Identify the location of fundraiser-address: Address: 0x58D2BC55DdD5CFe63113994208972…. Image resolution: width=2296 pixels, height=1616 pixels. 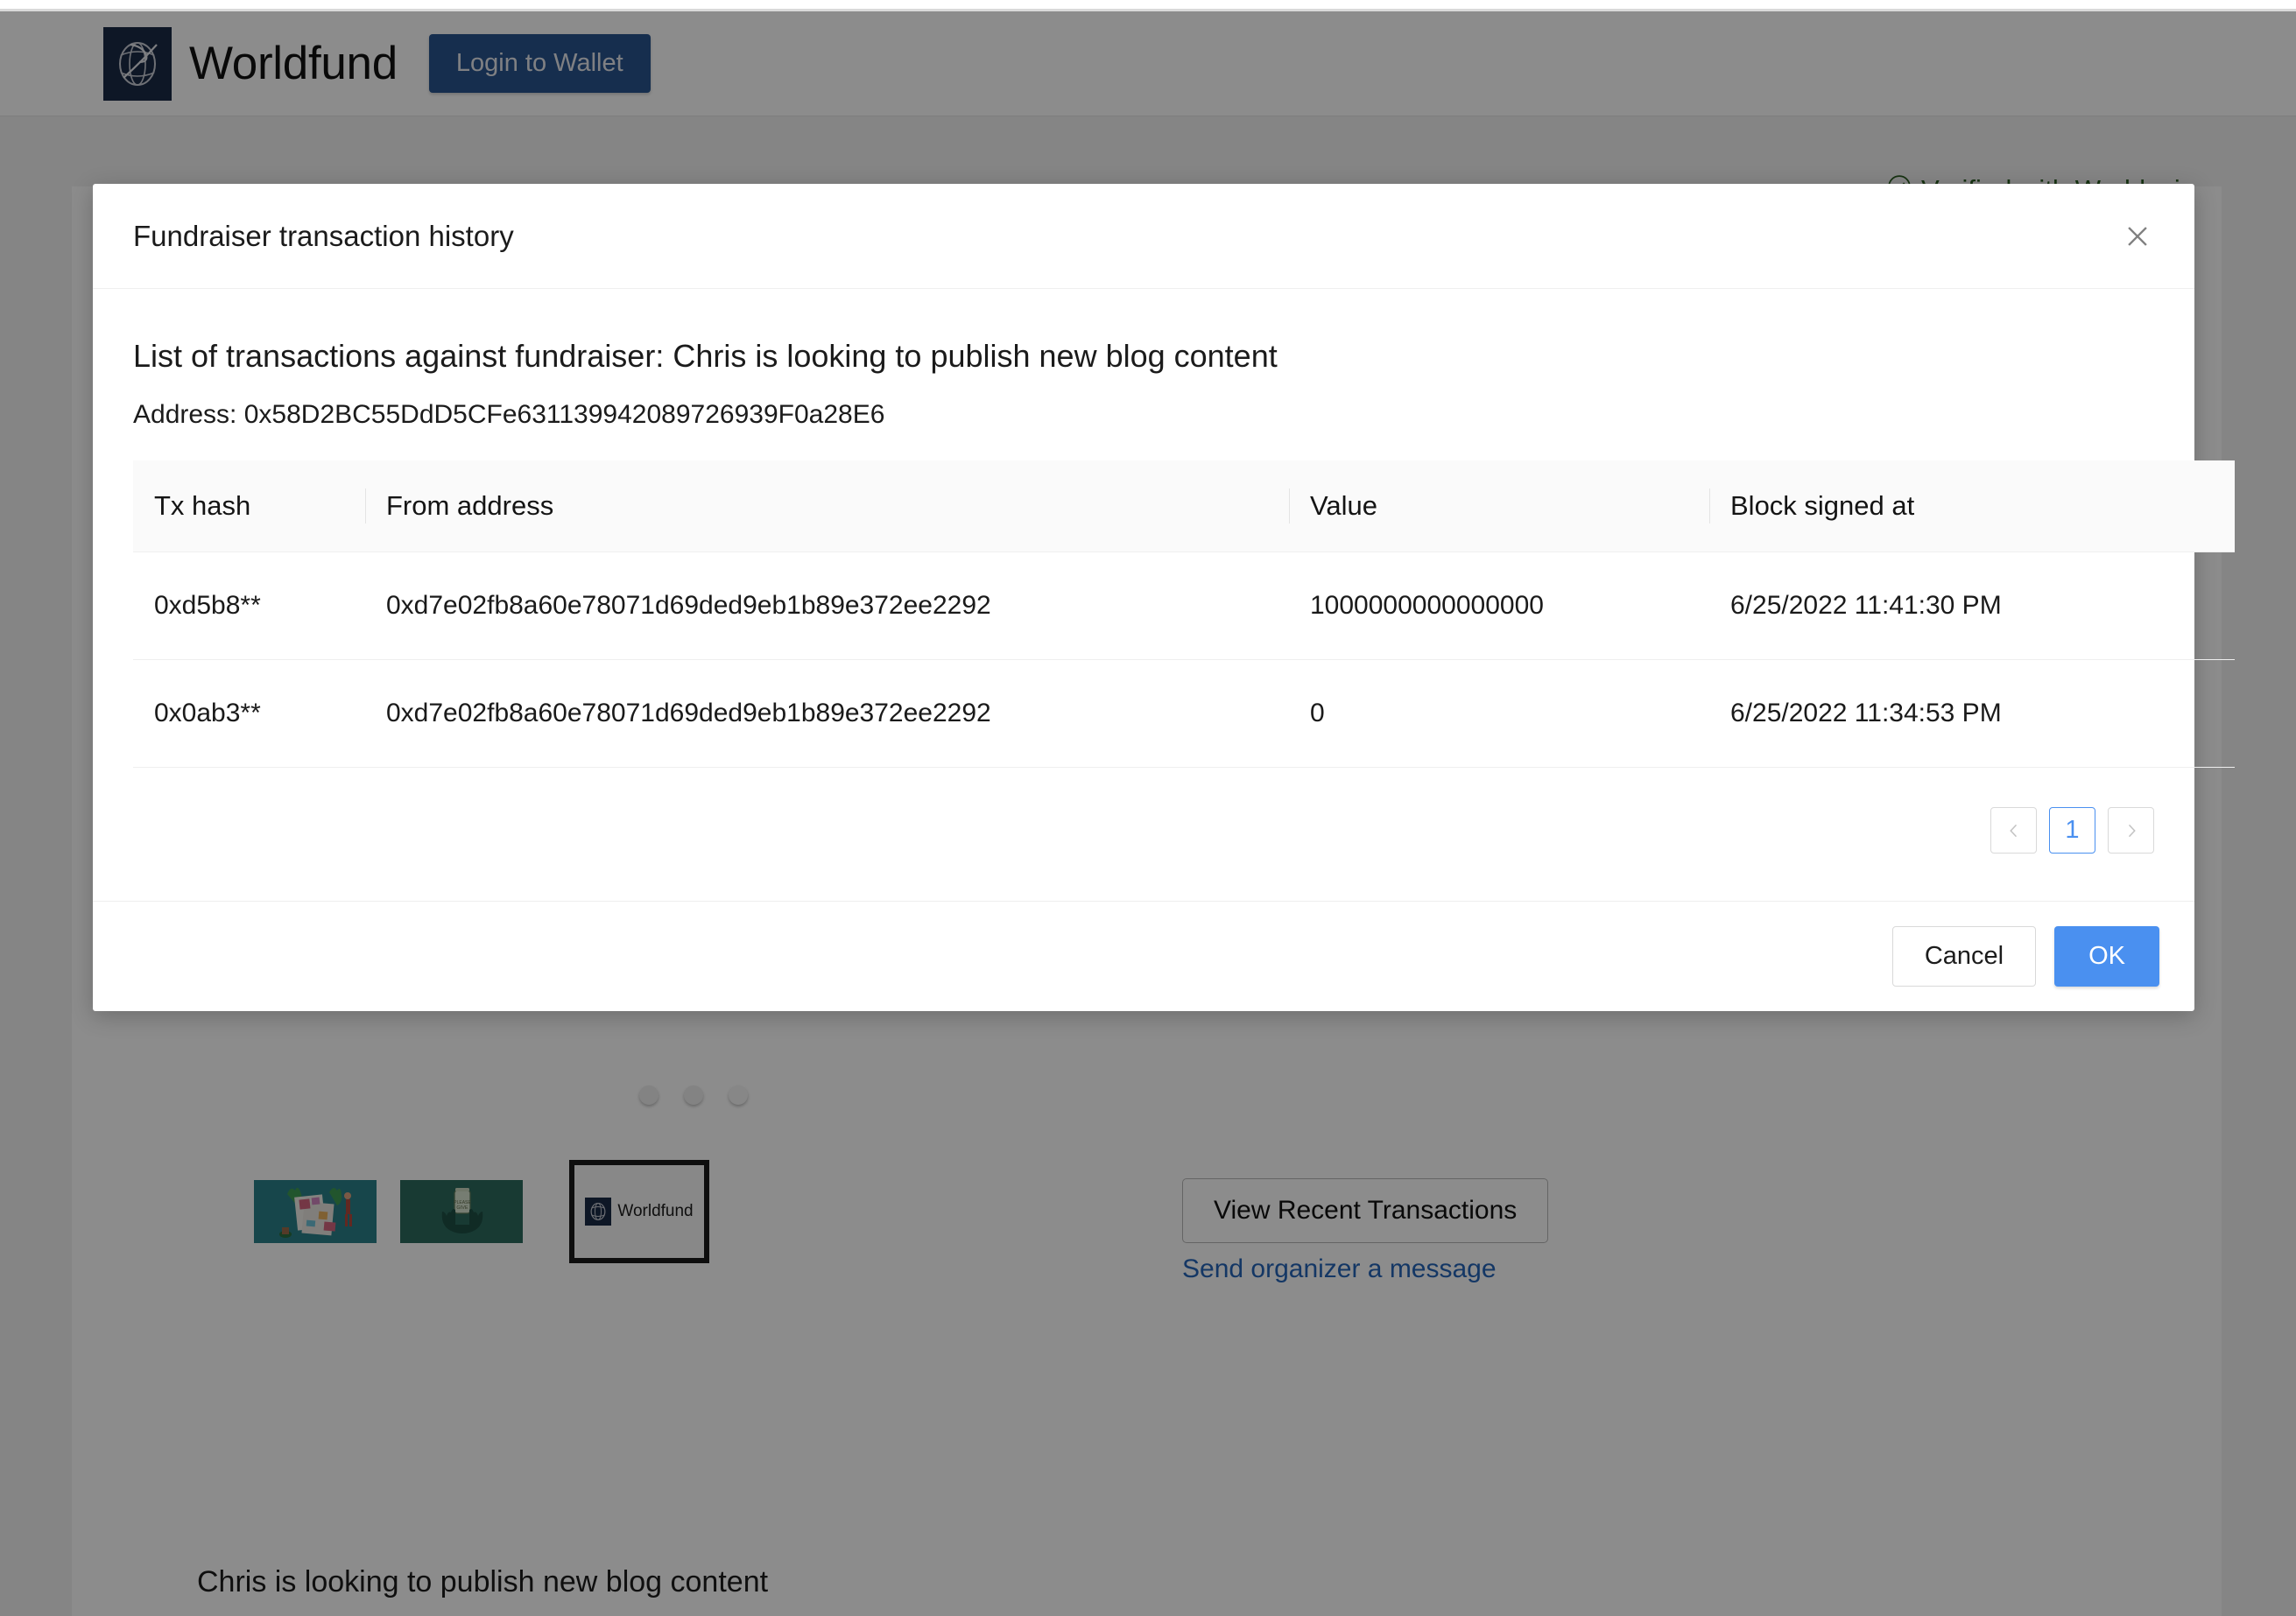
(509, 414).